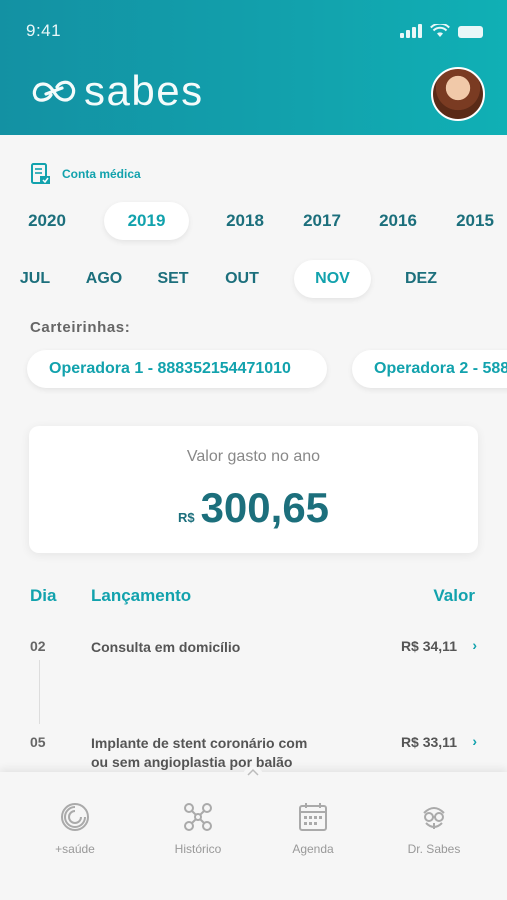  What do you see at coordinates (398, 221) in the screenshot?
I see `year-2016: 2016` at bounding box center [398, 221].